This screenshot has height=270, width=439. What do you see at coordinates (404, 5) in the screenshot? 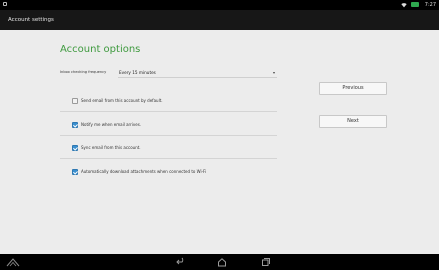
I see `wifi-icon` at bounding box center [404, 5].